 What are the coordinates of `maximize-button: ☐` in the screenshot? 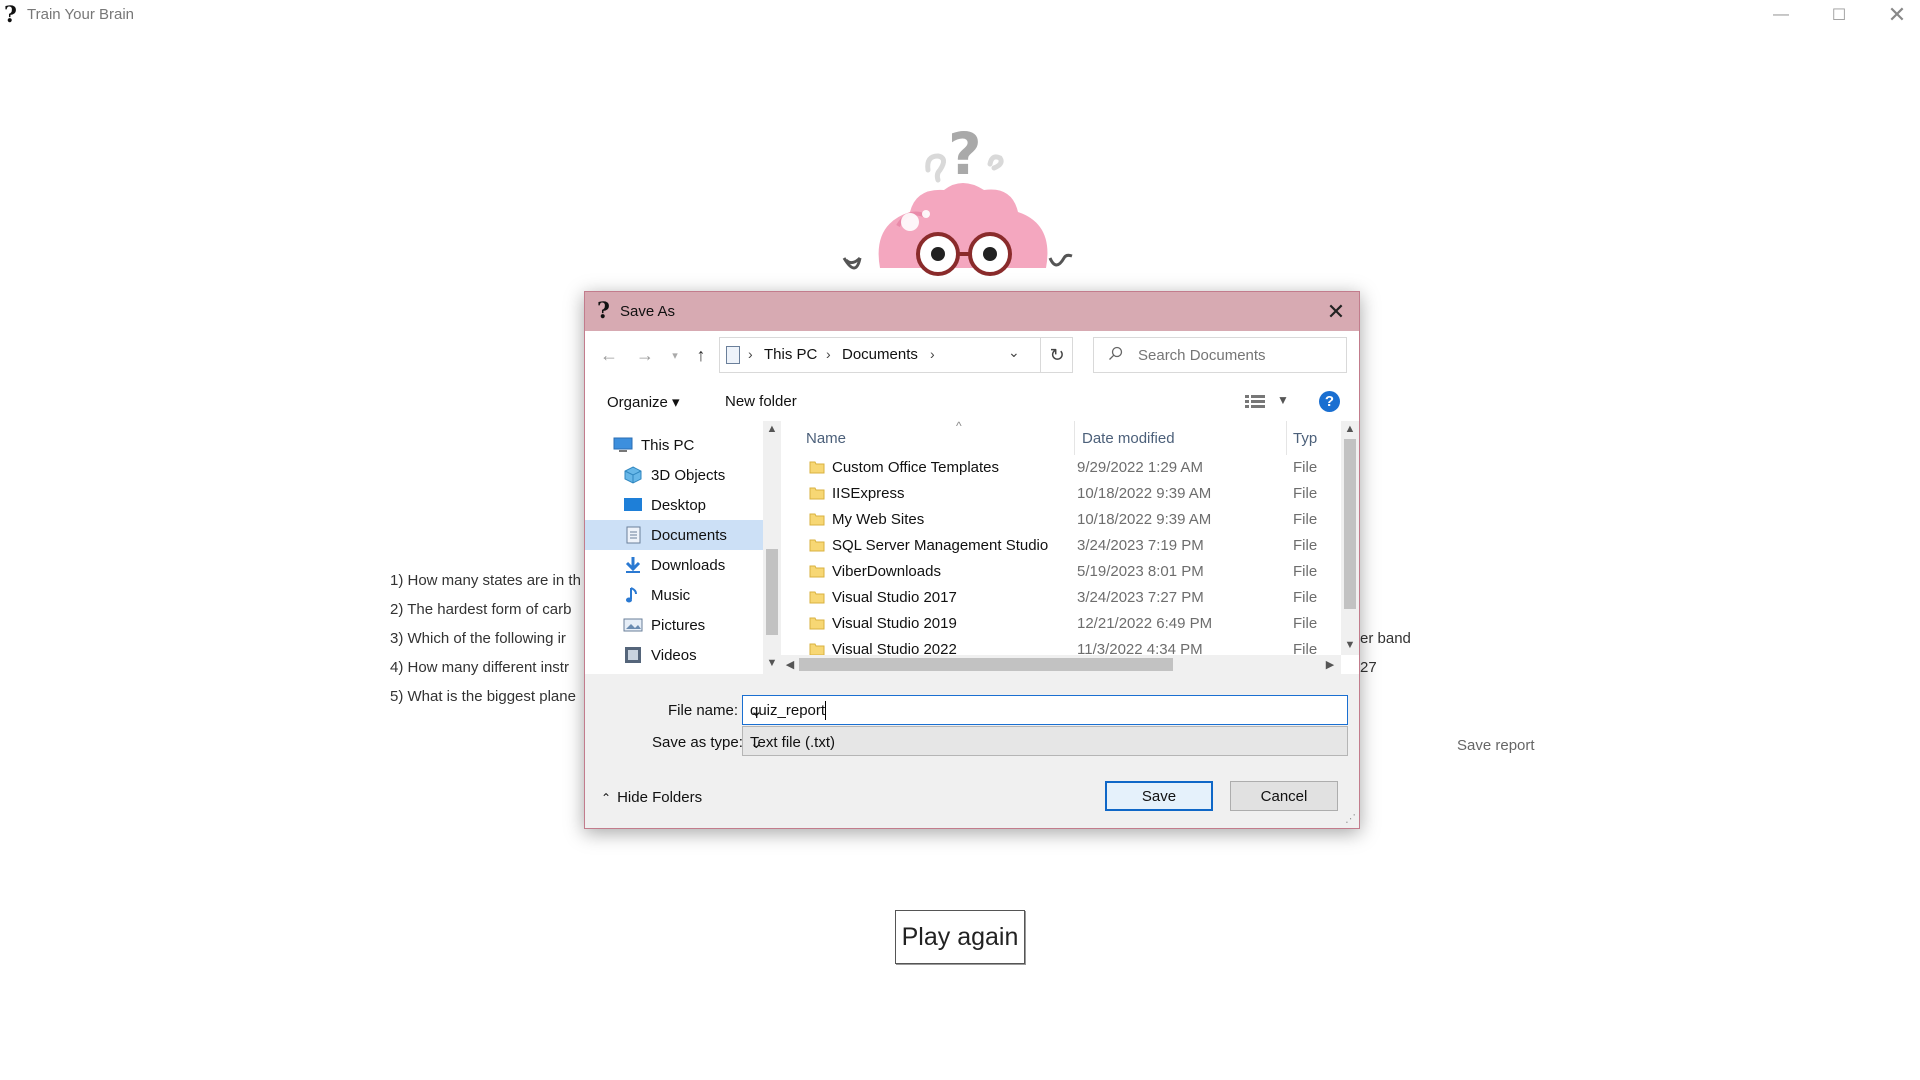 It's located at (1839, 15).